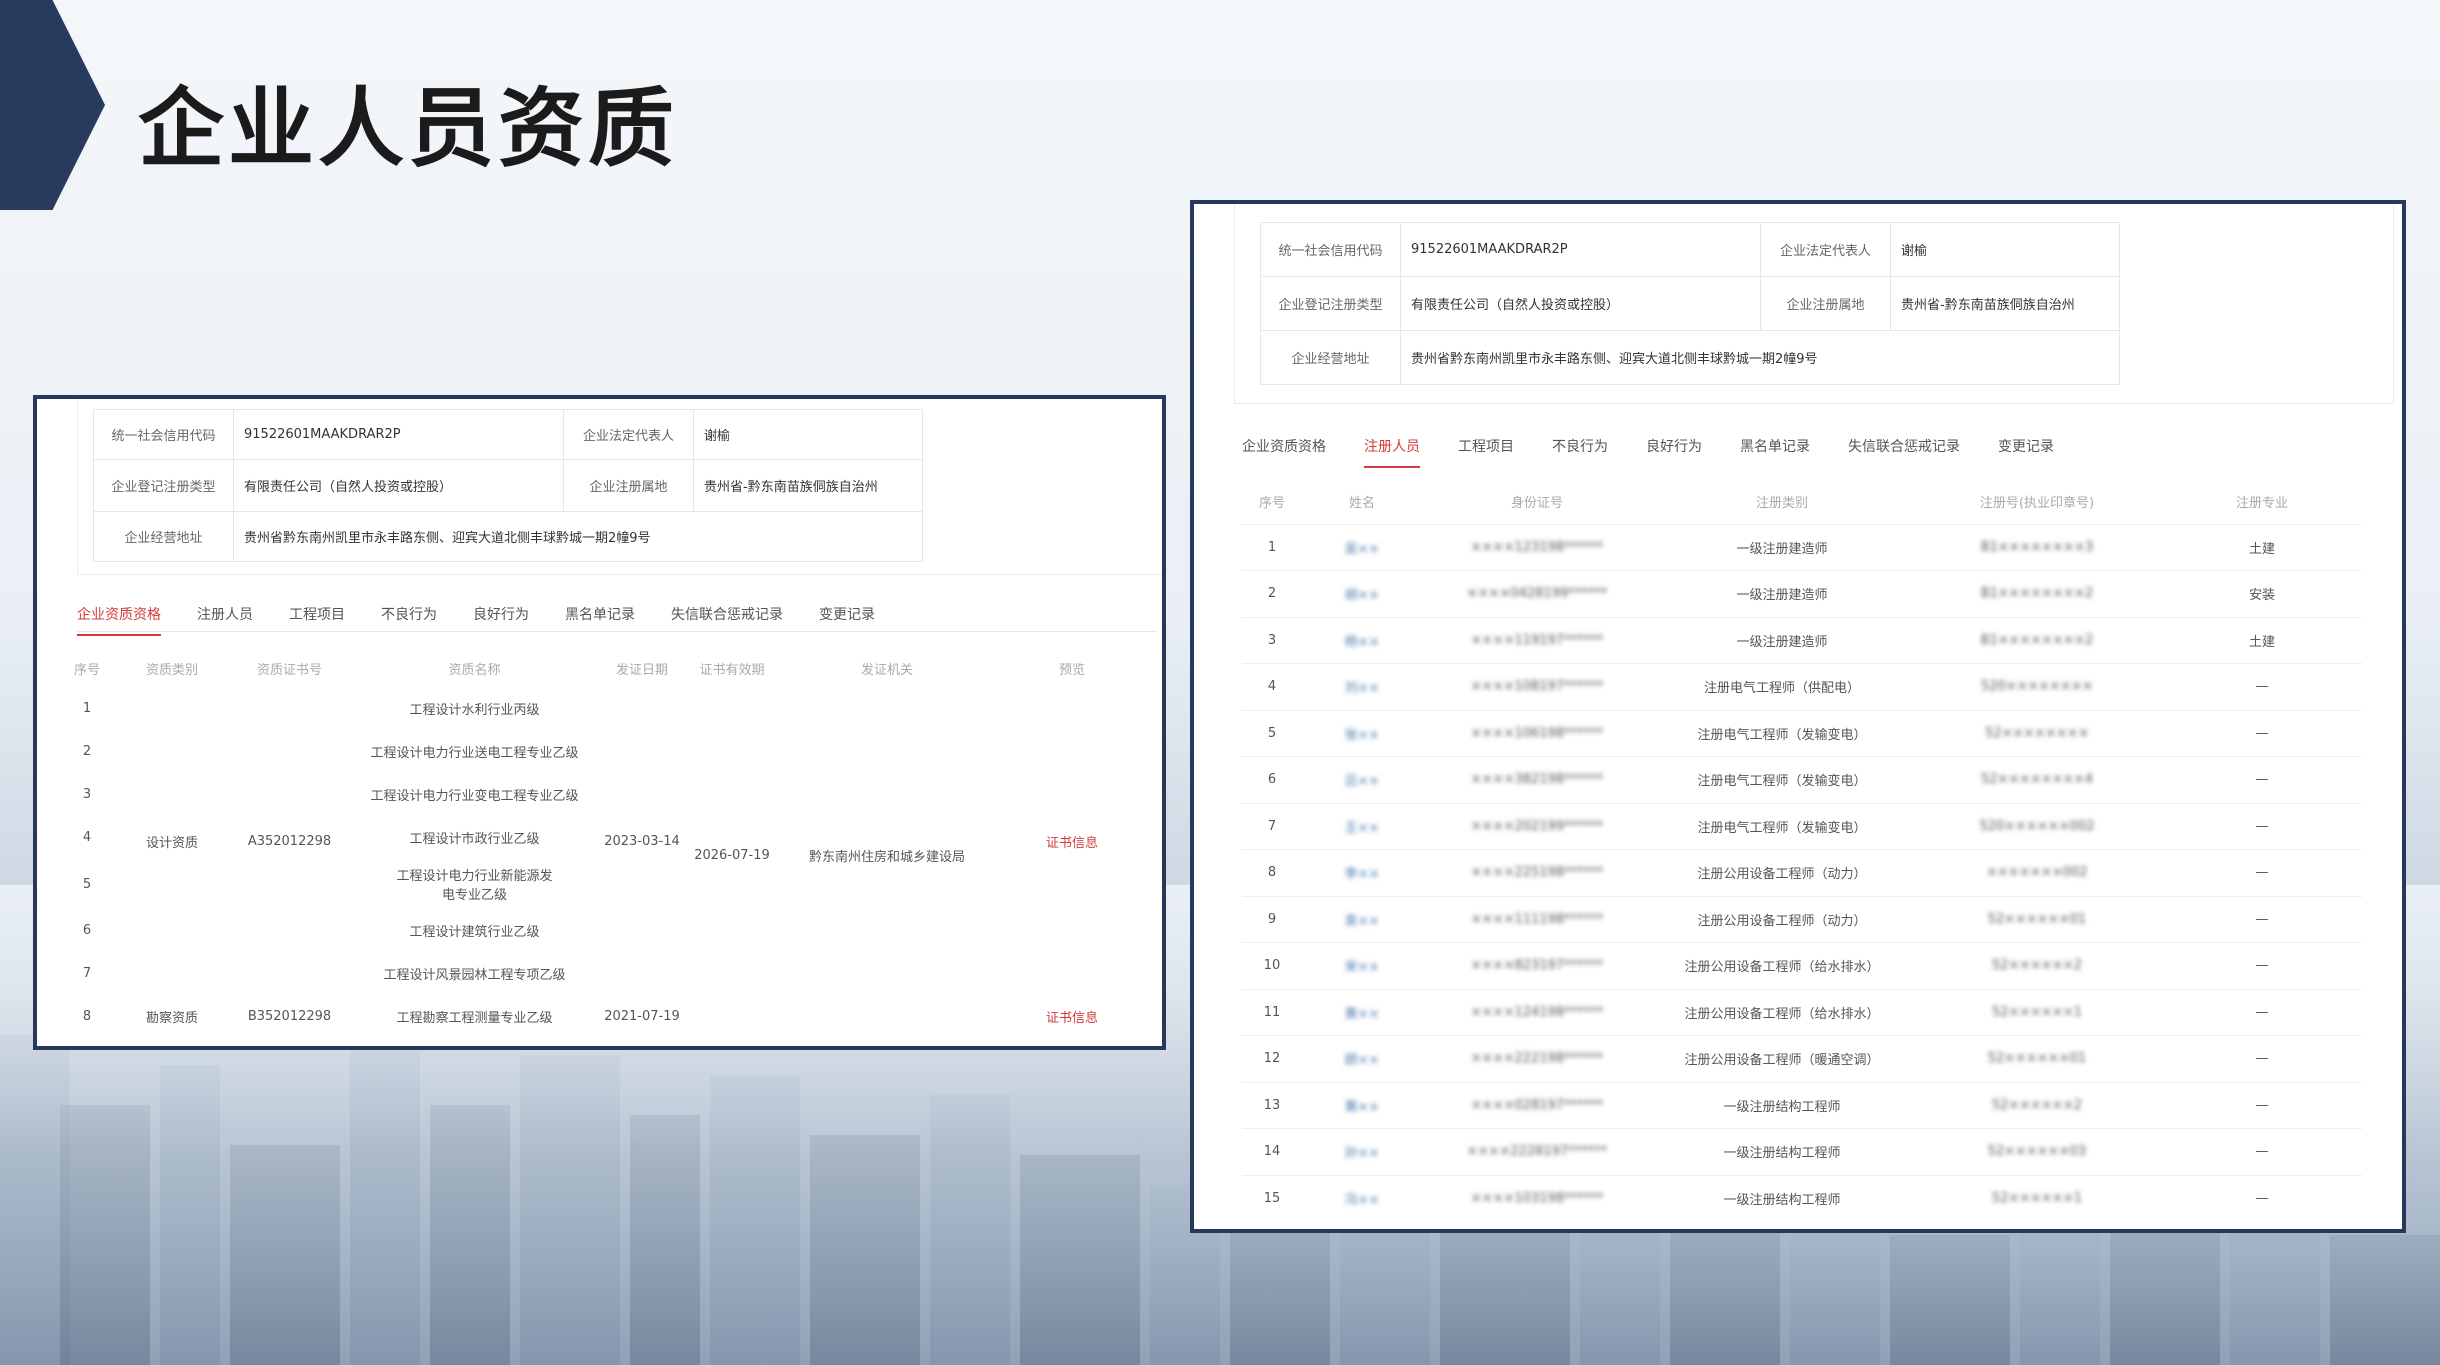  I want to click on qual-cert-no: B352012298, so click(289, 1016).